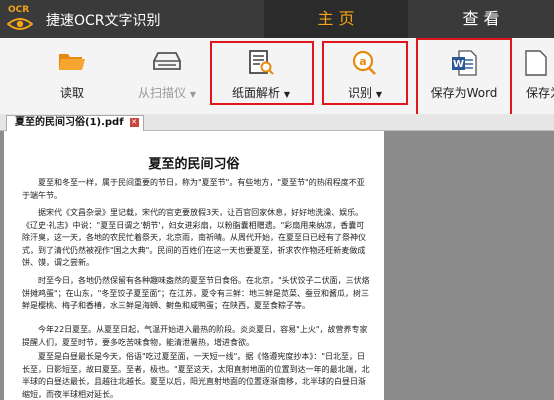 This screenshot has height=400, width=554. I want to click on logo-text: OCR, so click(19, 10).